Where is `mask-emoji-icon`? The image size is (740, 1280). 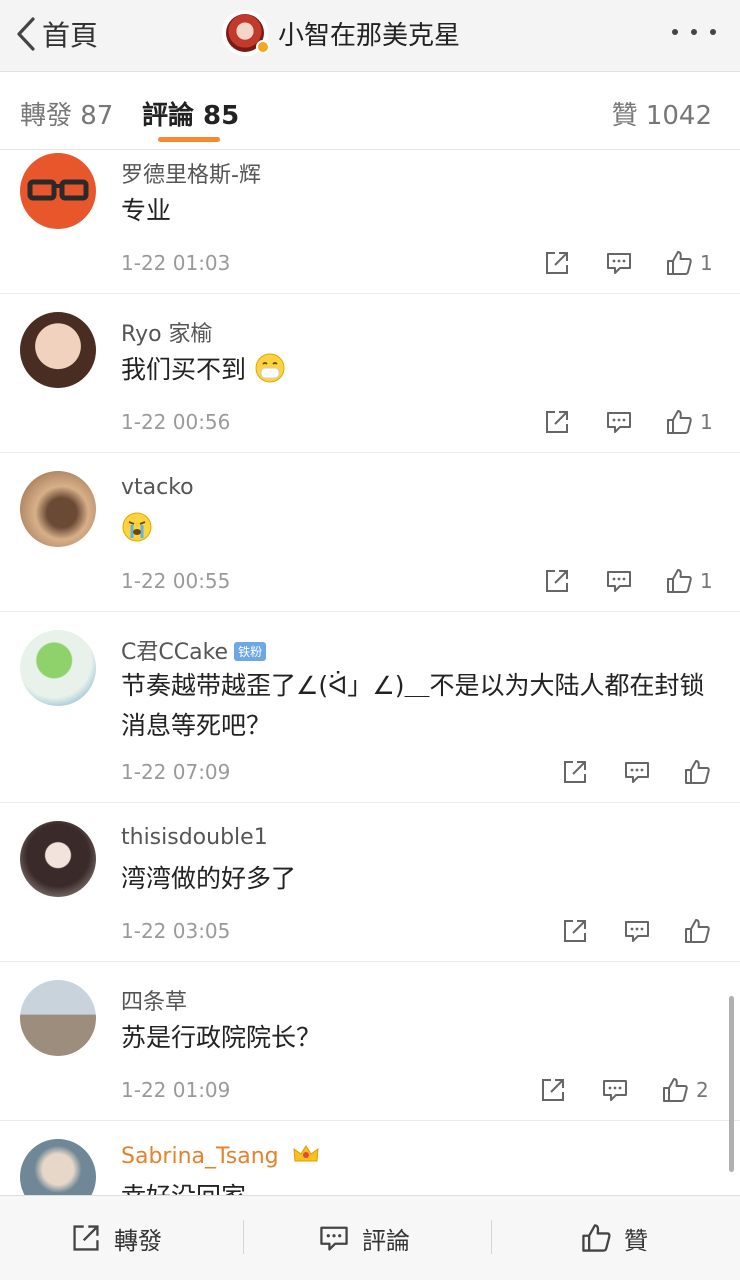 mask-emoji-icon is located at coordinates (270, 368).